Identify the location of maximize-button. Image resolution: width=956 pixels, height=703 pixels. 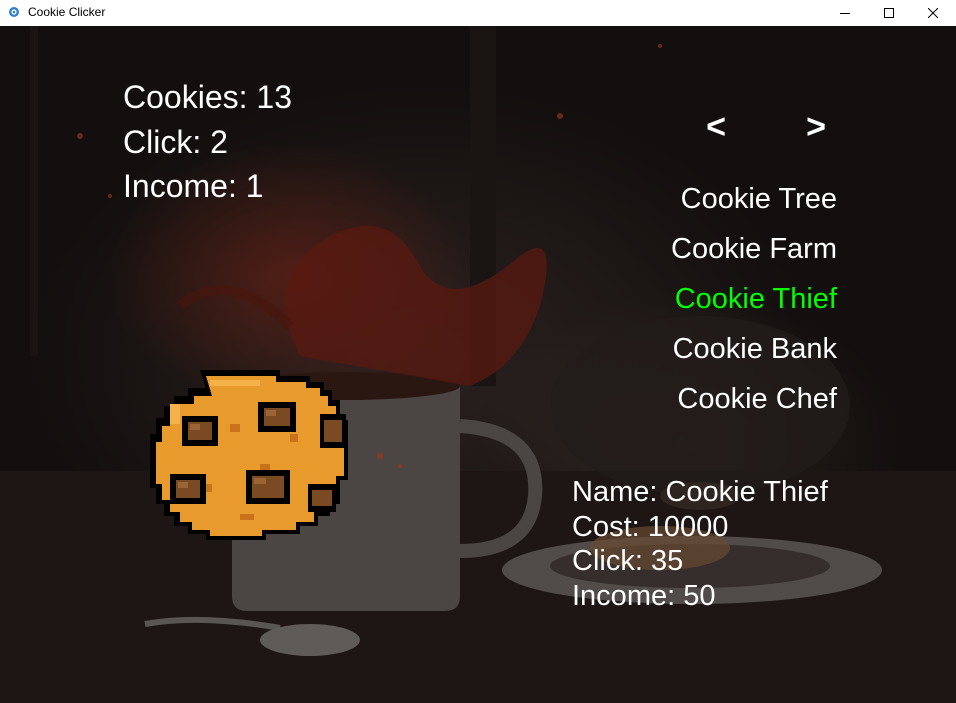
(889, 13).